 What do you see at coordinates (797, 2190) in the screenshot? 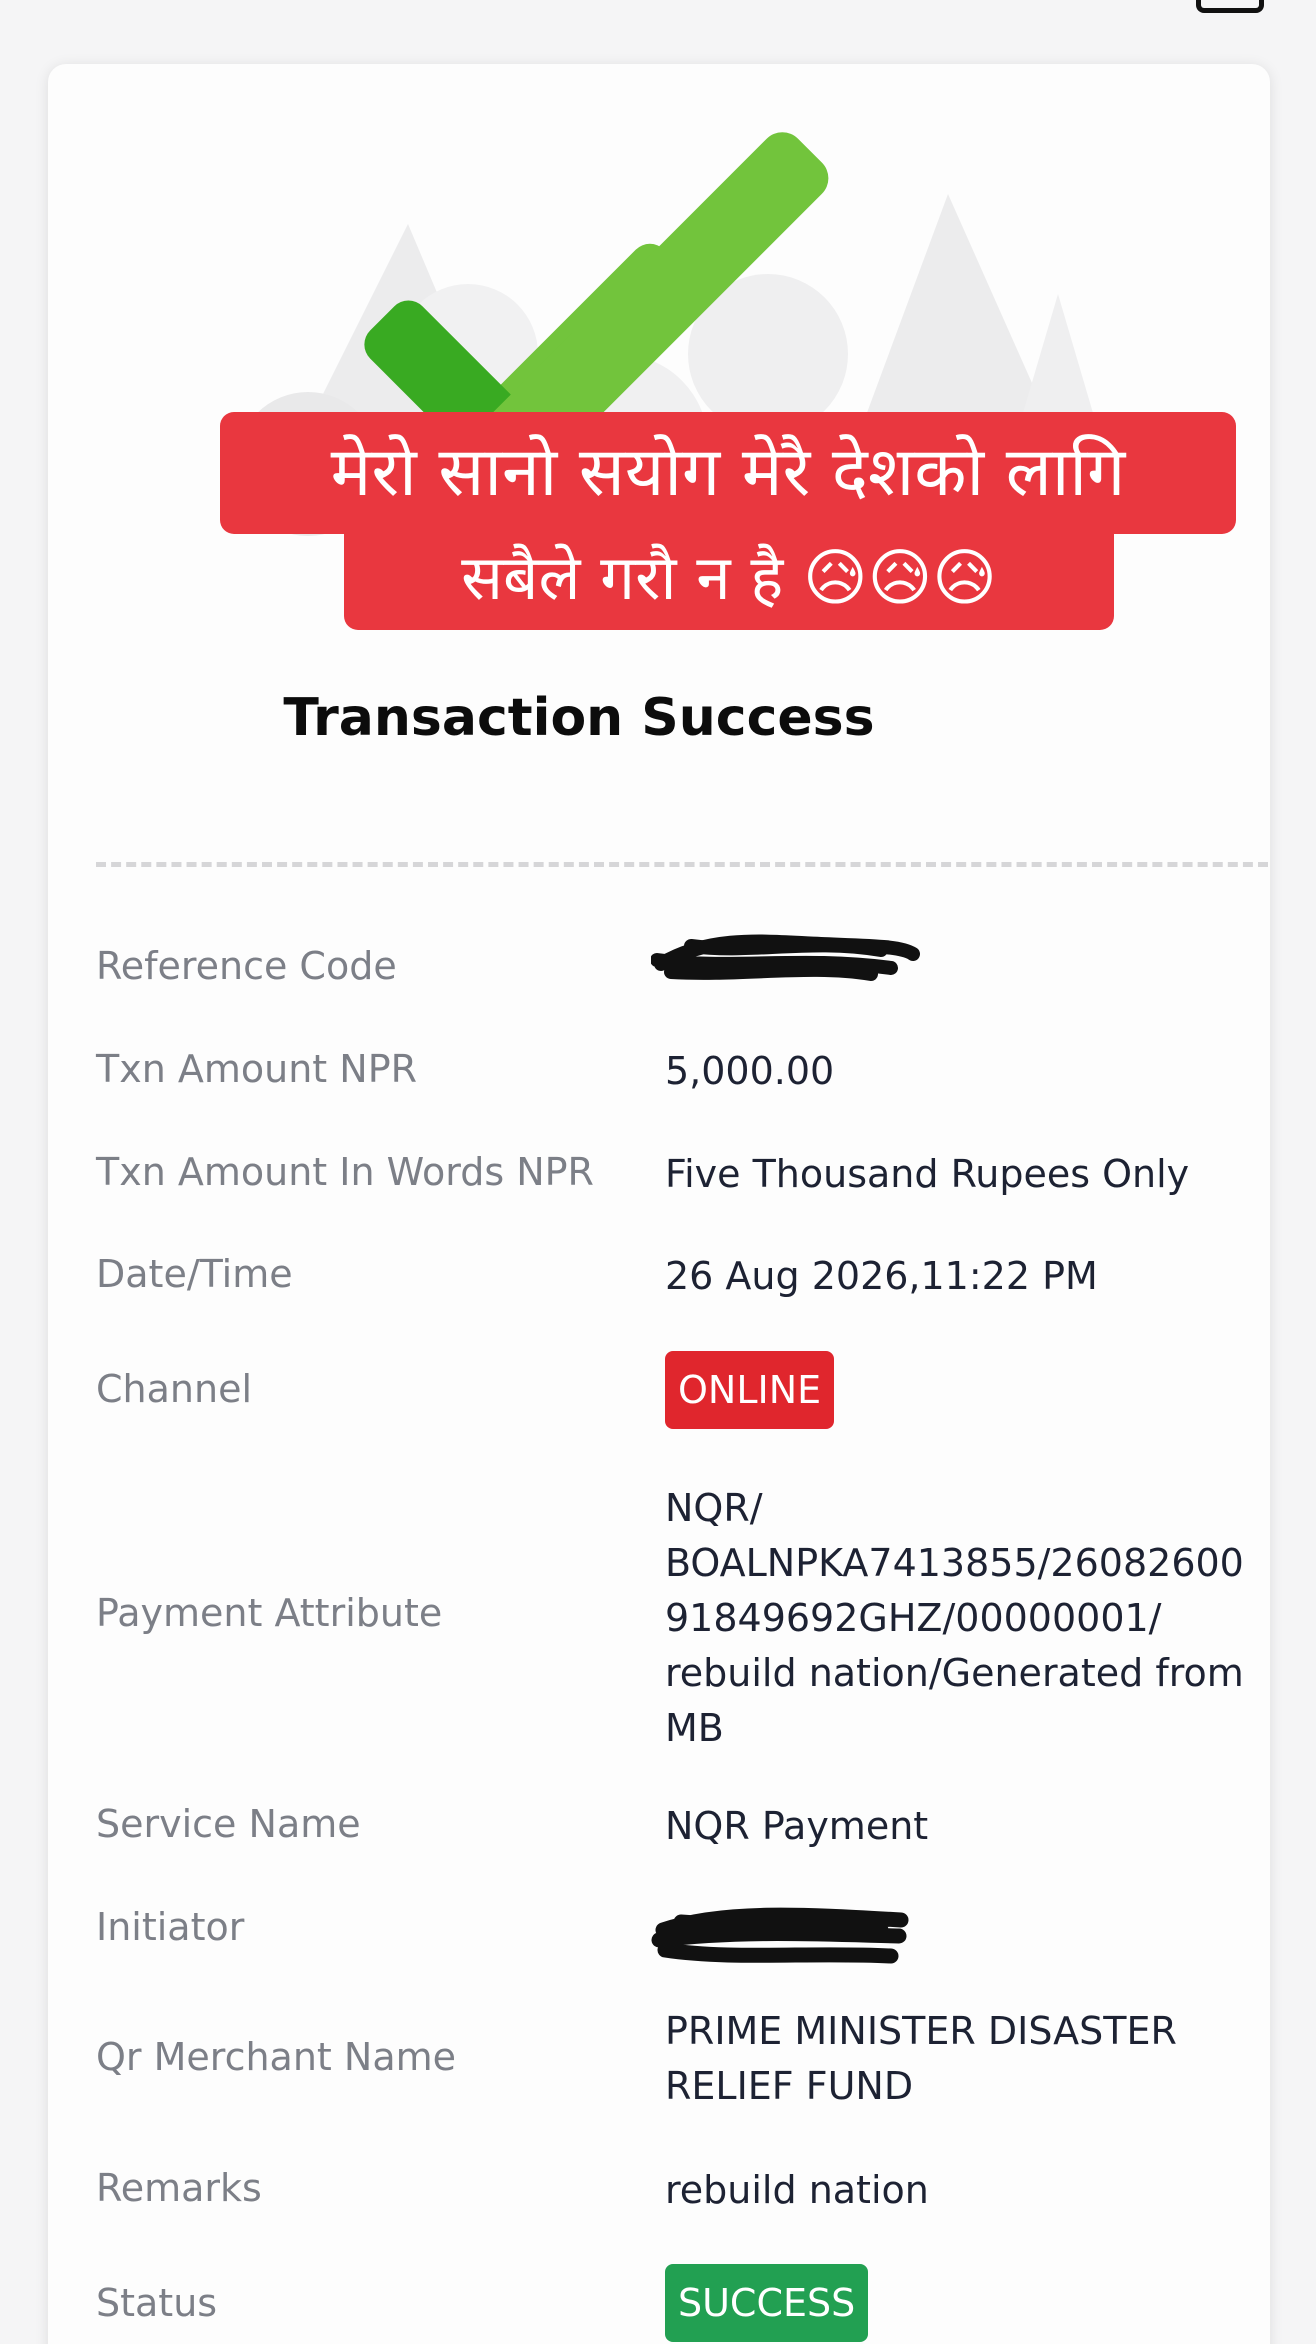
I see `remarks-value: rebuild nation` at bounding box center [797, 2190].